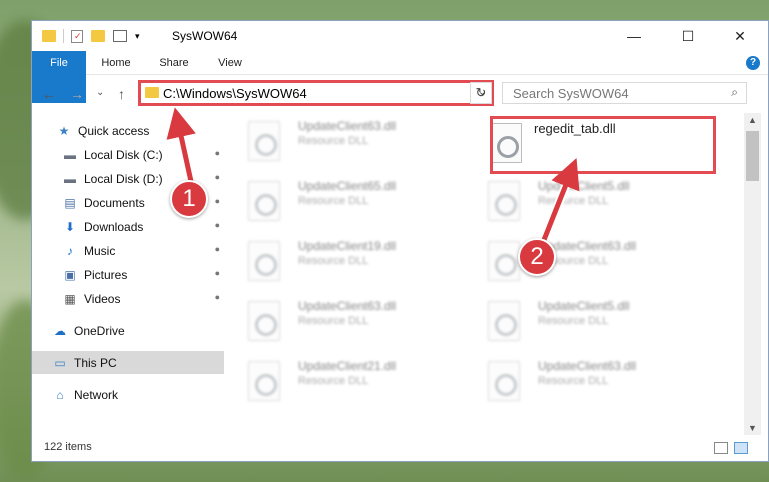 This screenshot has height=482, width=769. Describe the element at coordinates (49, 36) in the screenshot. I see `folder-icon` at that location.